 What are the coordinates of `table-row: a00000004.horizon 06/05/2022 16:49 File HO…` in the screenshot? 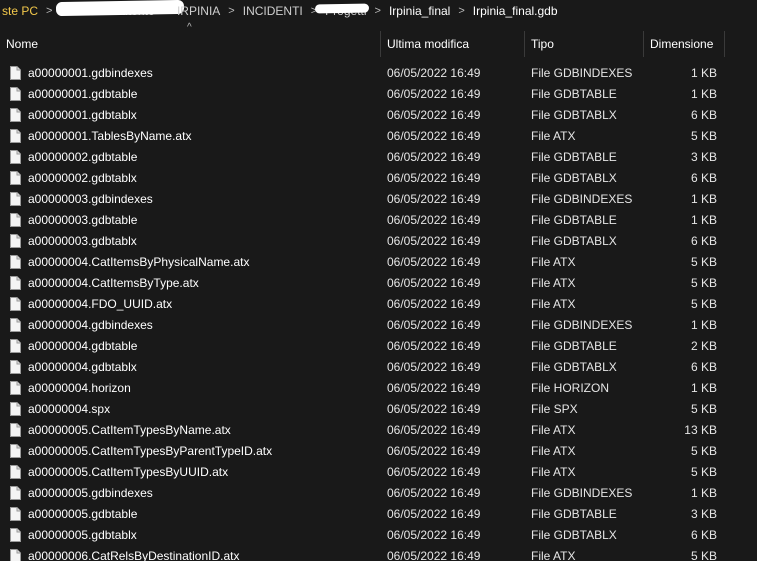 It's located at (378, 388).